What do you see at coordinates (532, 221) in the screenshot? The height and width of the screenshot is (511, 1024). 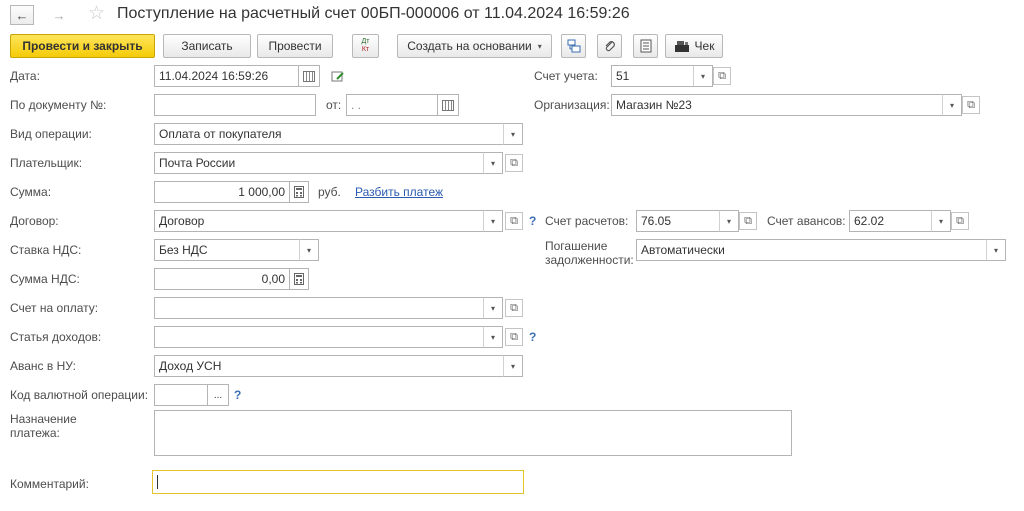 I see `contract-help-icon: ?` at bounding box center [532, 221].